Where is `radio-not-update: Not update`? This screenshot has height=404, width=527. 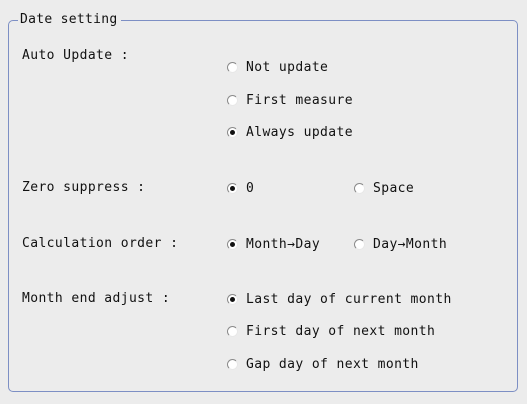 radio-not-update: Not update is located at coordinates (277, 67).